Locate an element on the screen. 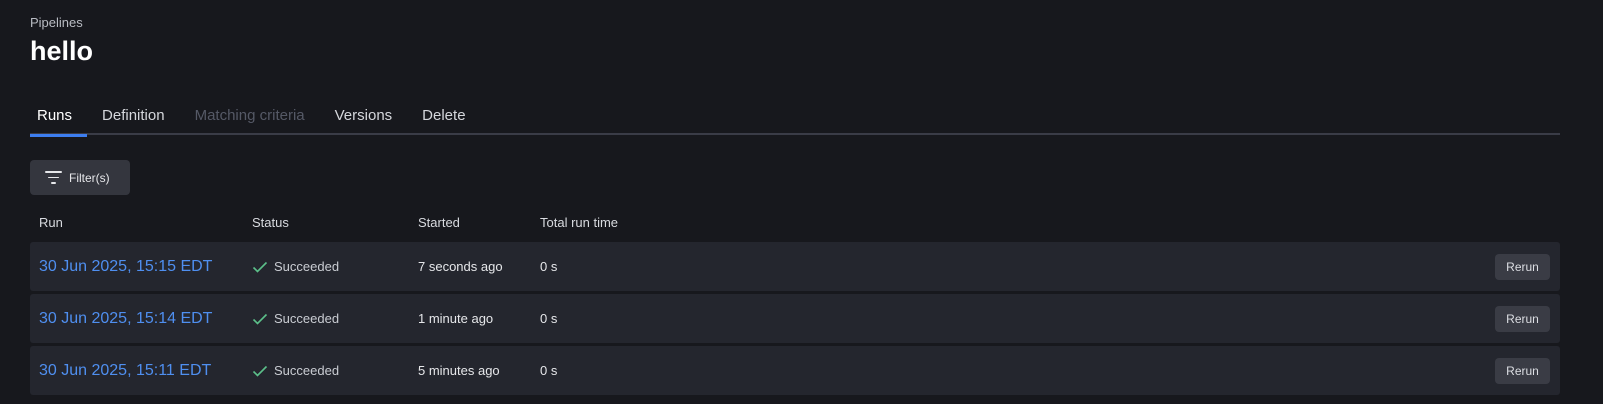  run-link: 30 Jun 2025, 15:15 EDT is located at coordinates (125, 266).